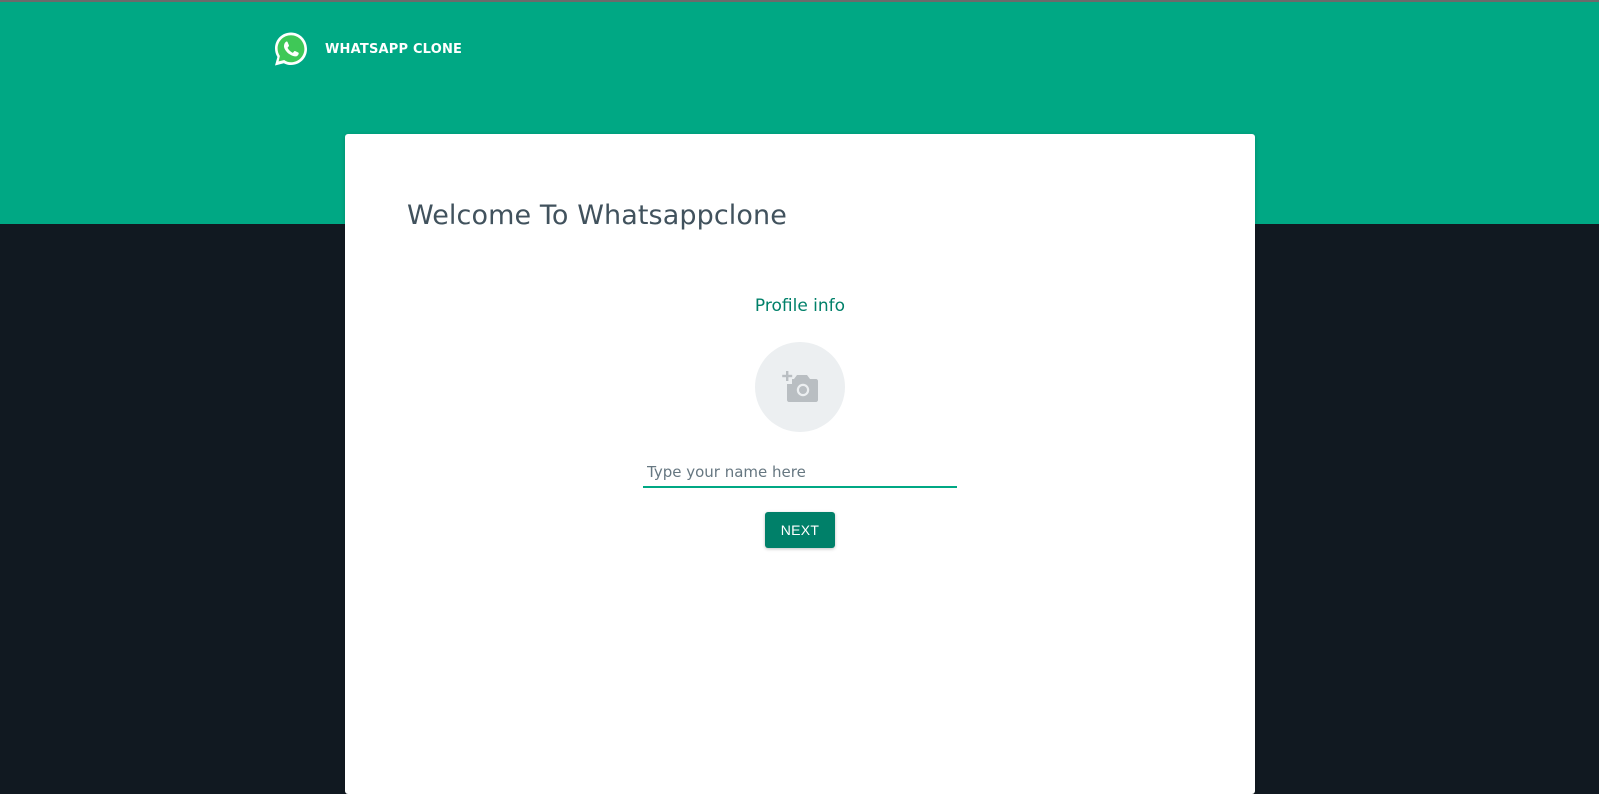  I want to click on add-photo-camera-icon, so click(800, 386).